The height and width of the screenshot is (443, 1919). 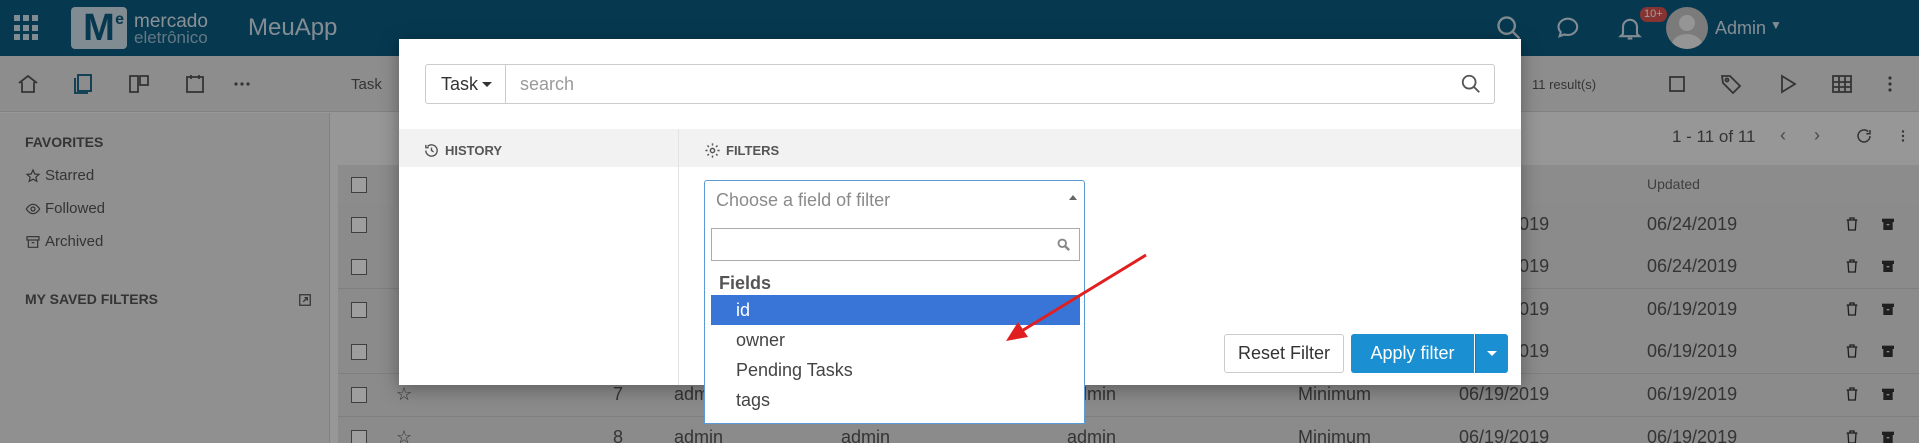 I want to click on dropdown-search-input, so click(x=895, y=244).